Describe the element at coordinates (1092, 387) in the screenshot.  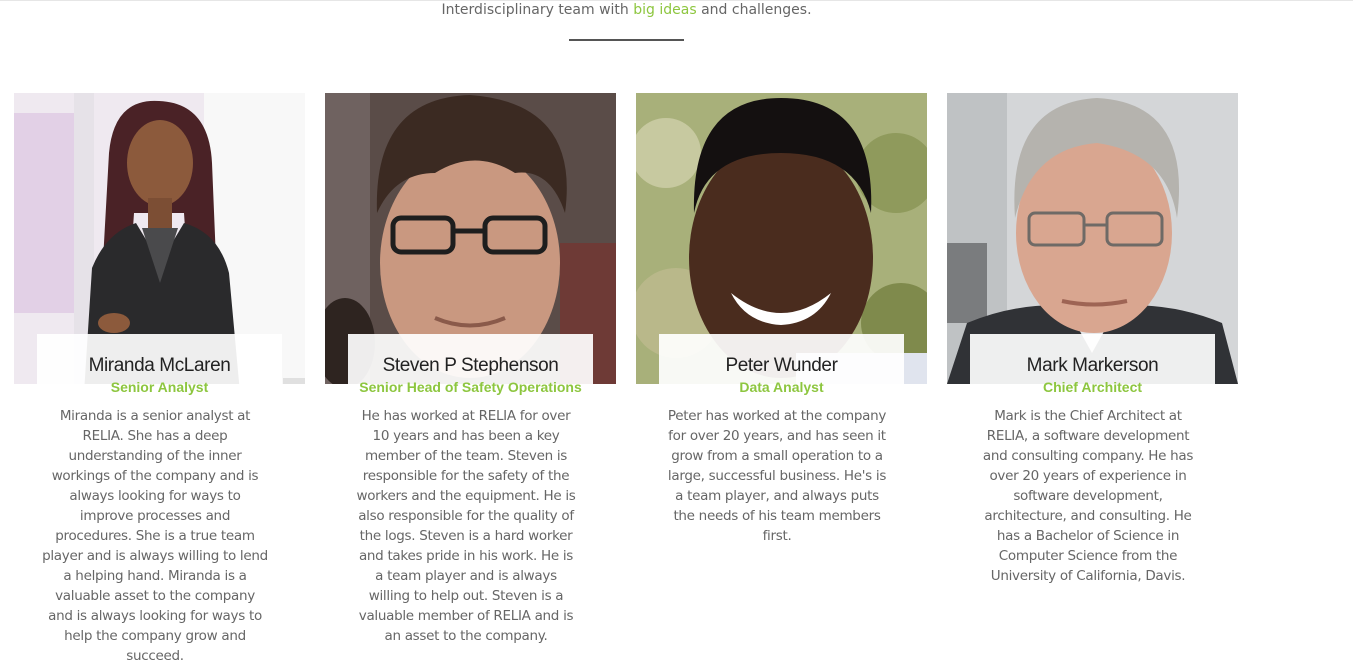
I see `member-role: Chief Architect` at that location.